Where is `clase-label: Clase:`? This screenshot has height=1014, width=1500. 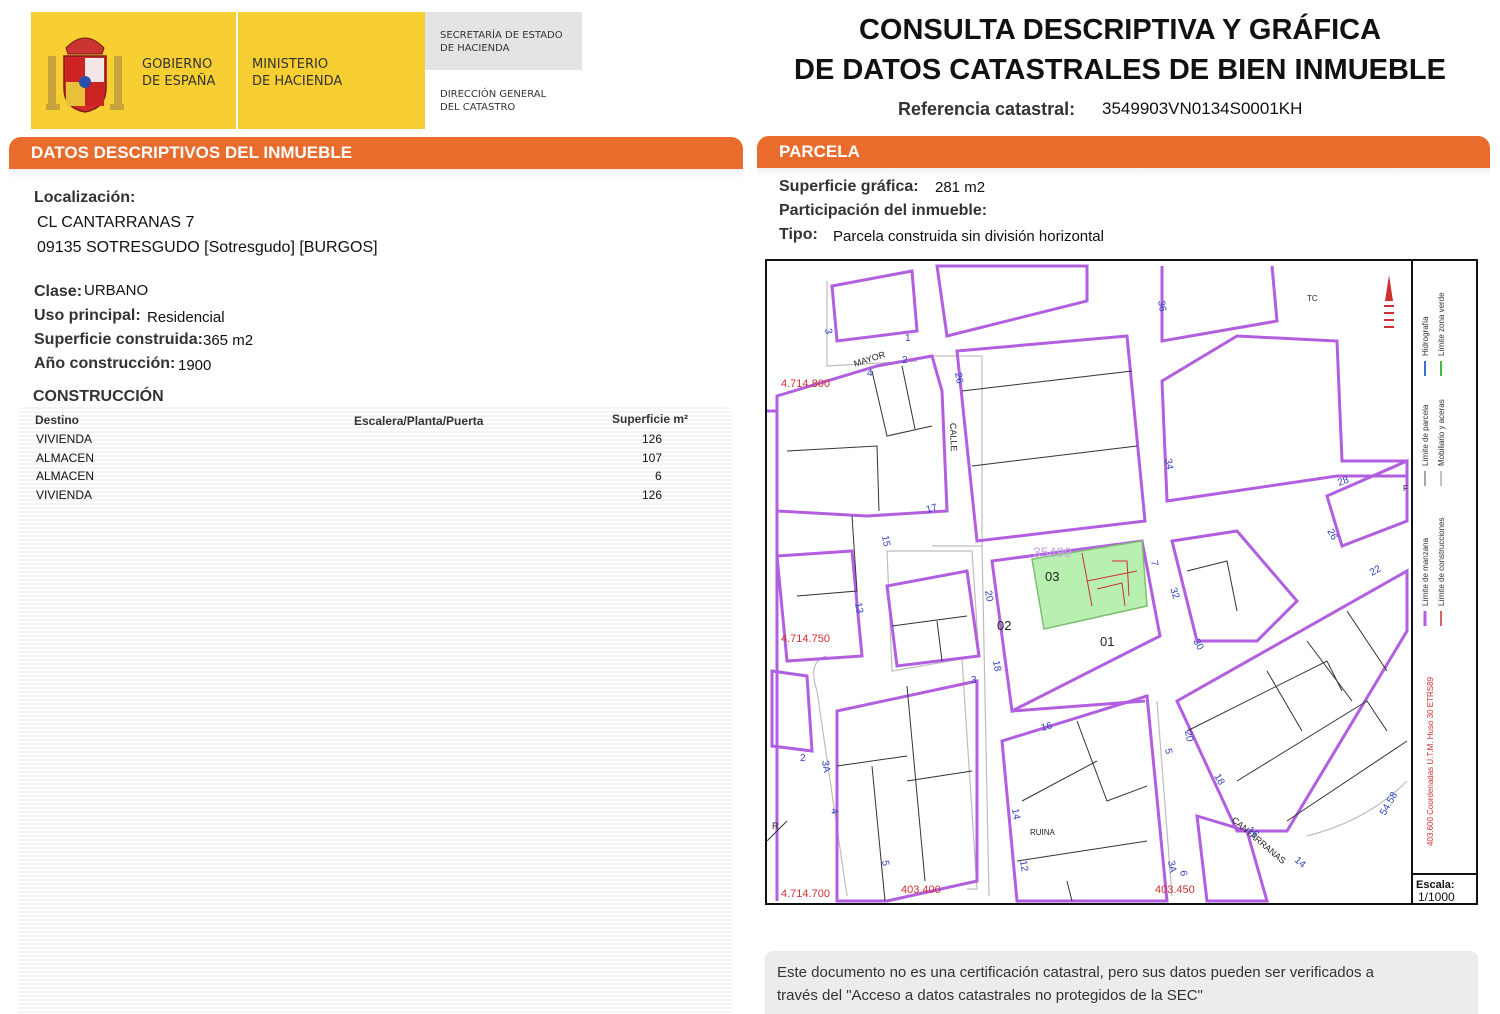 clase-label: Clase: is located at coordinates (58, 291).